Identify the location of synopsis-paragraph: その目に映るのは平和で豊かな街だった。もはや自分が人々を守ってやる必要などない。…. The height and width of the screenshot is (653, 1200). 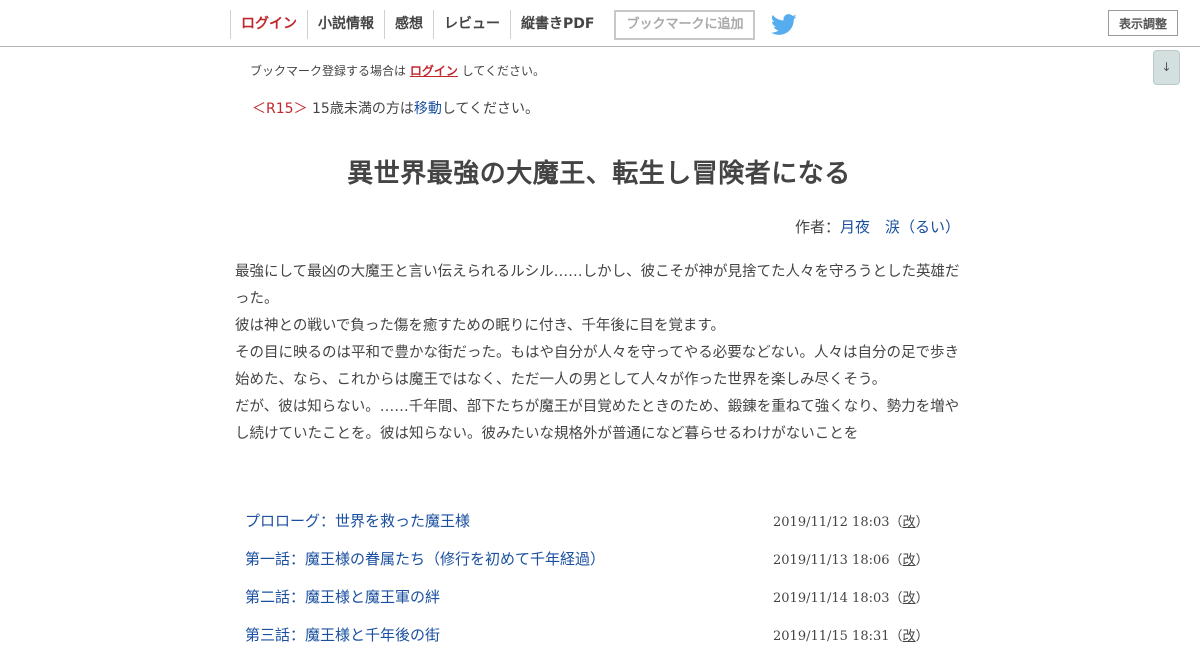
(597, 366).